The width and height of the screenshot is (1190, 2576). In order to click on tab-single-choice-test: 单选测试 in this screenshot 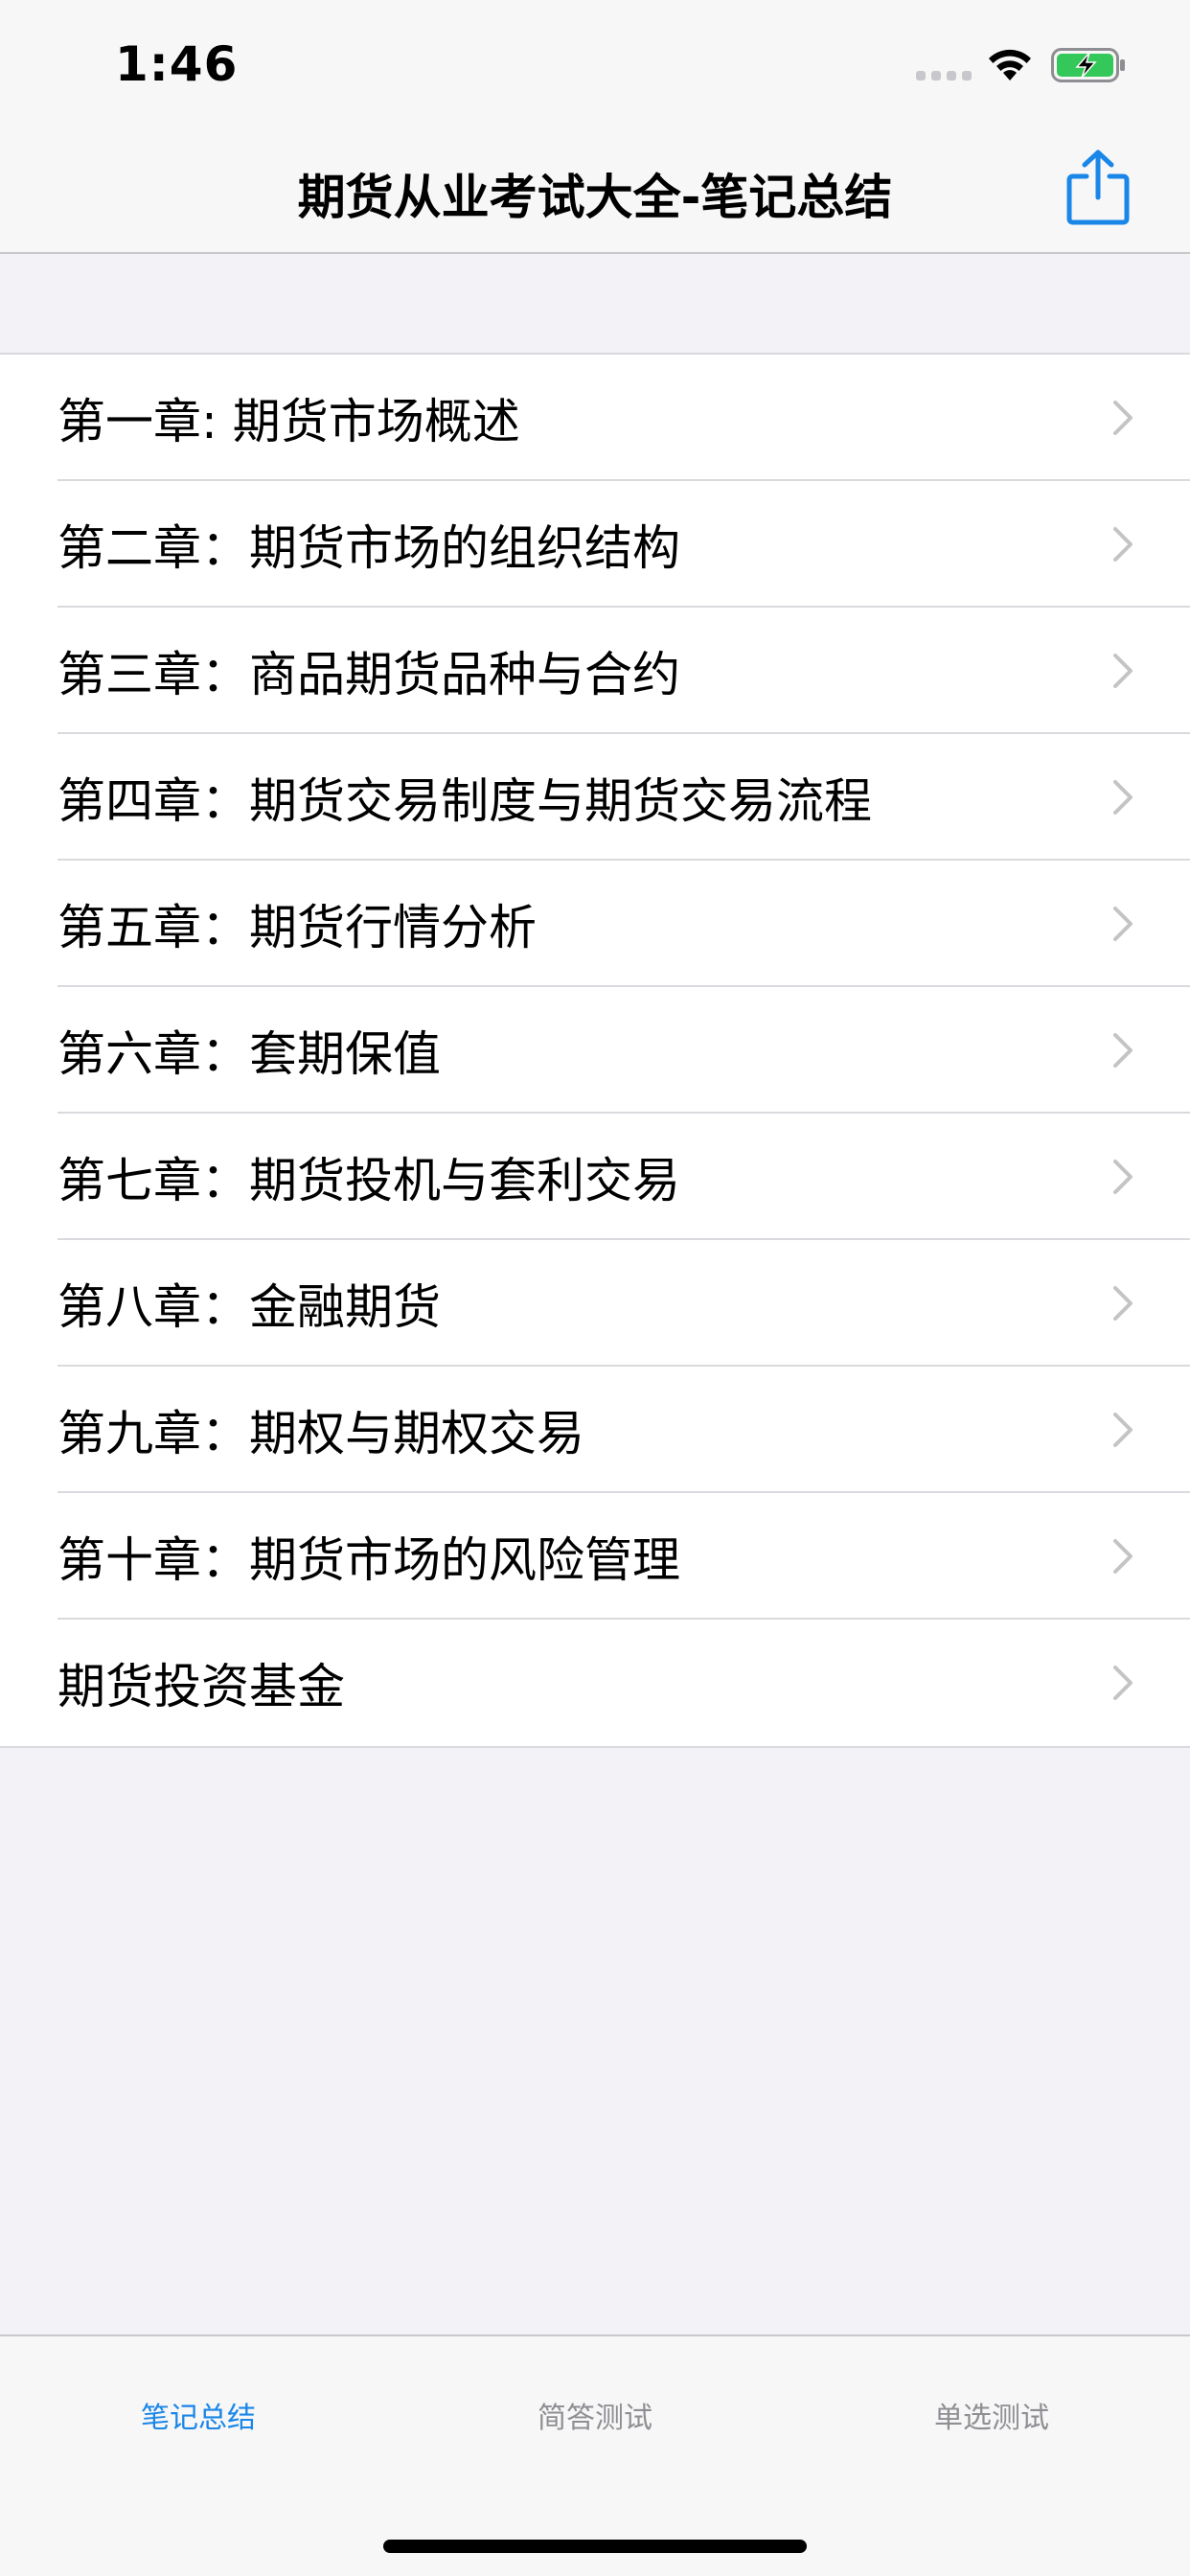, I will do `click(991, 2415)`.